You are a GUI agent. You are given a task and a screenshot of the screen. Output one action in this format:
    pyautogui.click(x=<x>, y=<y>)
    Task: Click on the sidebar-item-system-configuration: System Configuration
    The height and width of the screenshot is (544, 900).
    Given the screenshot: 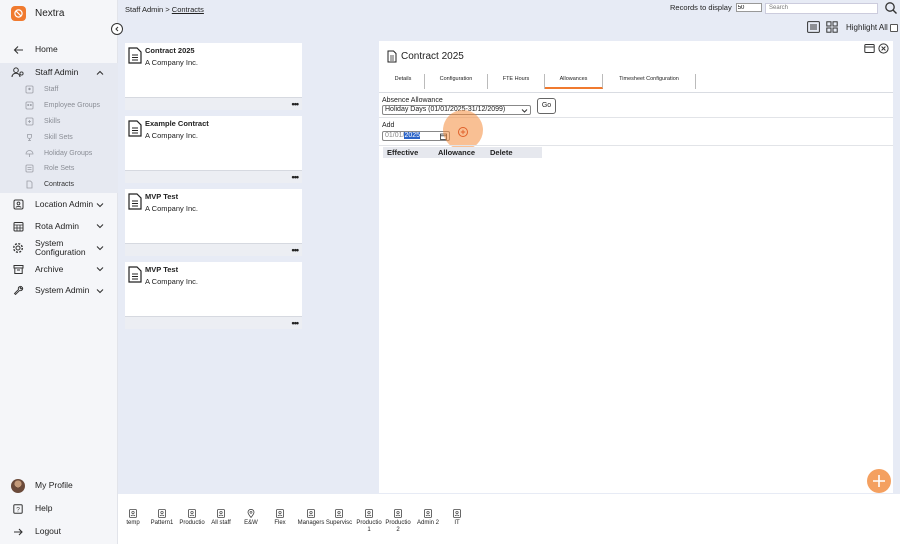 What is the action you would take?
    pyautogui.click(x=59, y=248)
    